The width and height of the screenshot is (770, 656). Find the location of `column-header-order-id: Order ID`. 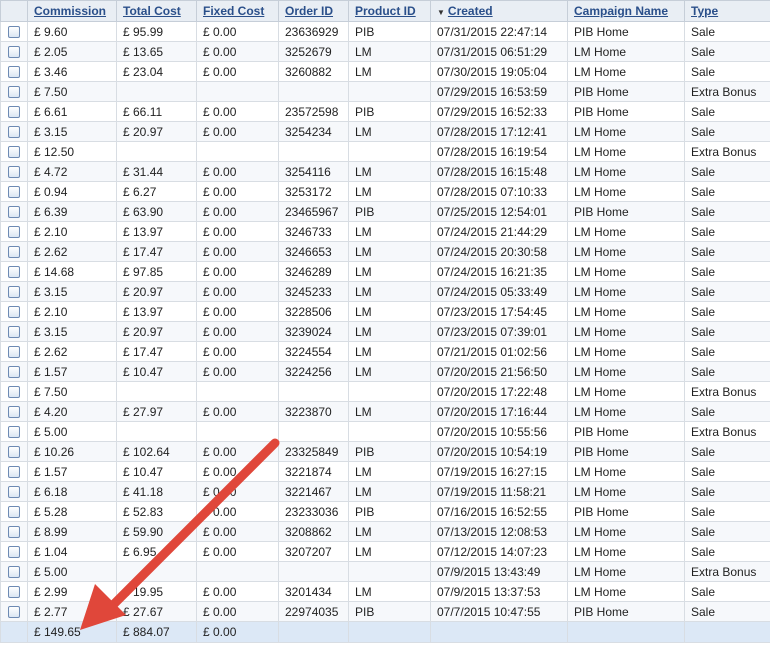

column-header-order-id: Order ID is located at coordinates (313, 11).